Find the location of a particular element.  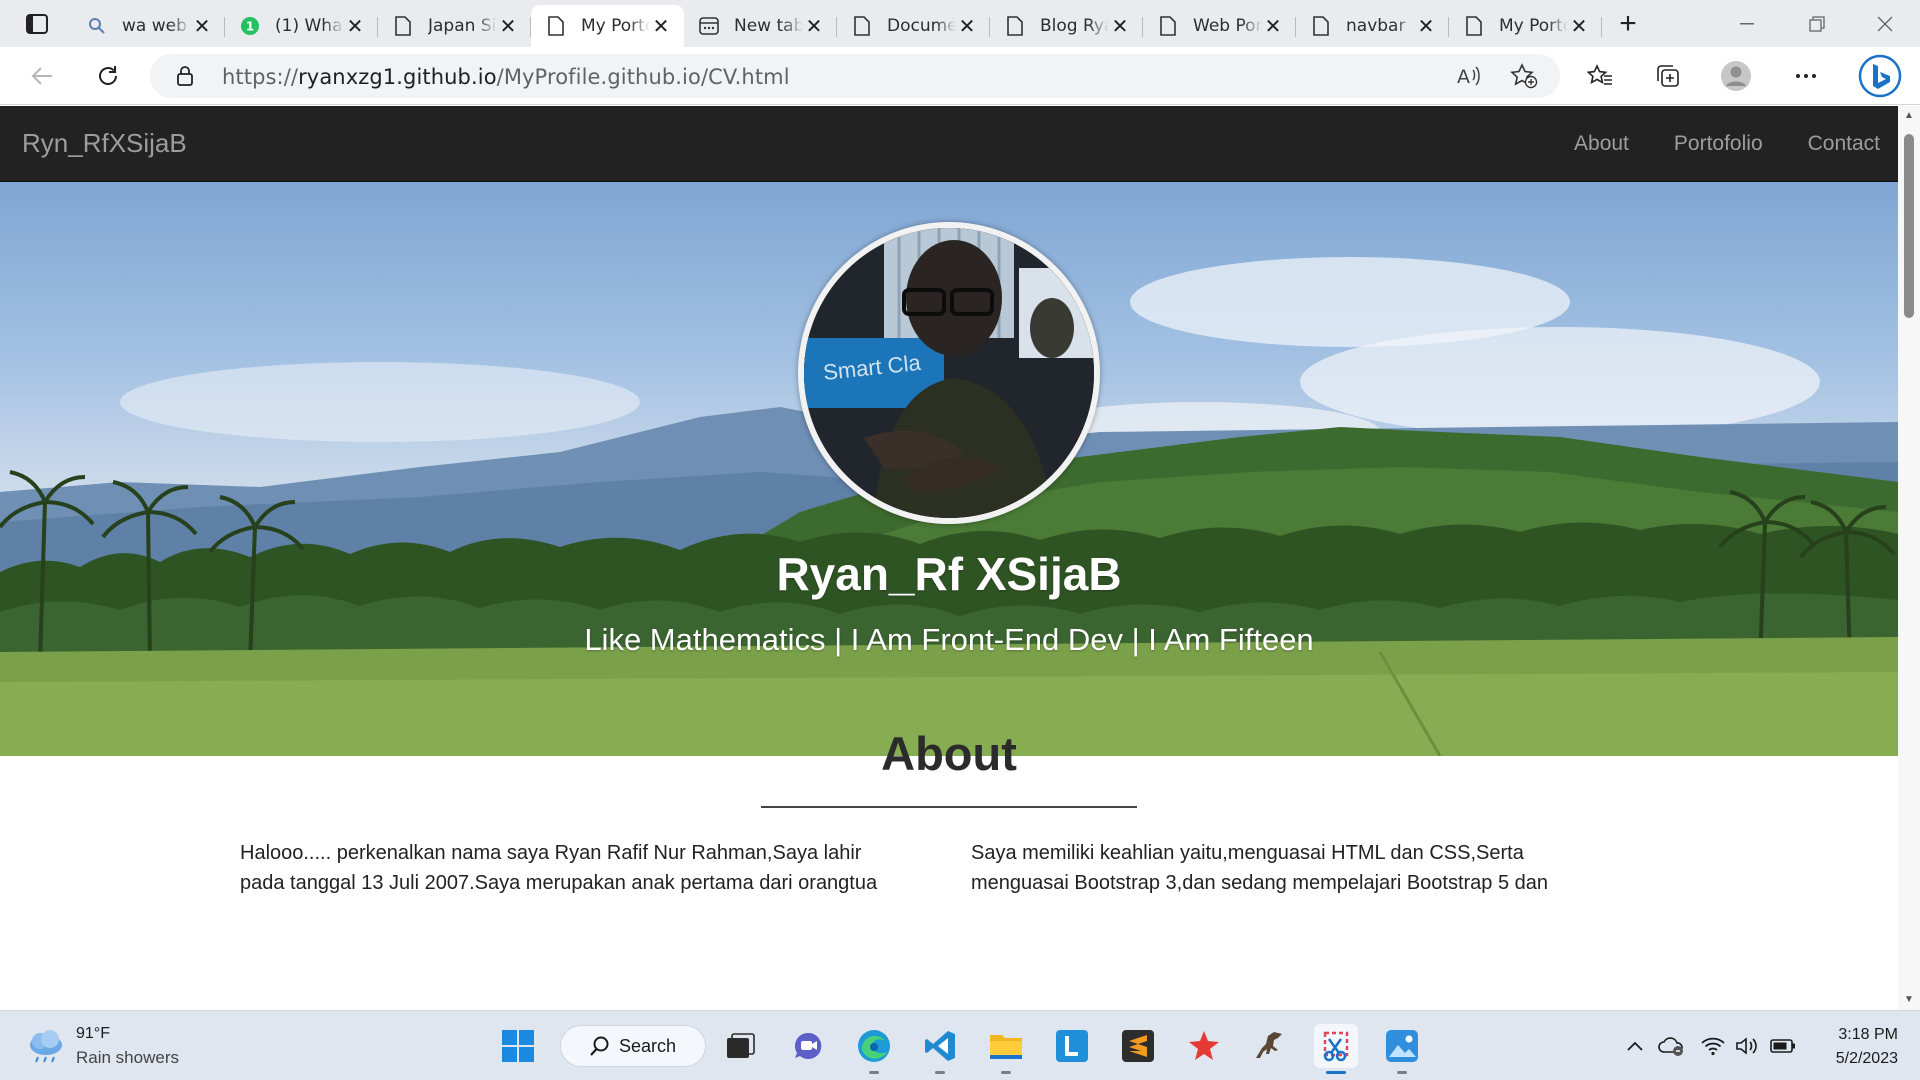

favorites-button is located at coordinates (1600, 76).